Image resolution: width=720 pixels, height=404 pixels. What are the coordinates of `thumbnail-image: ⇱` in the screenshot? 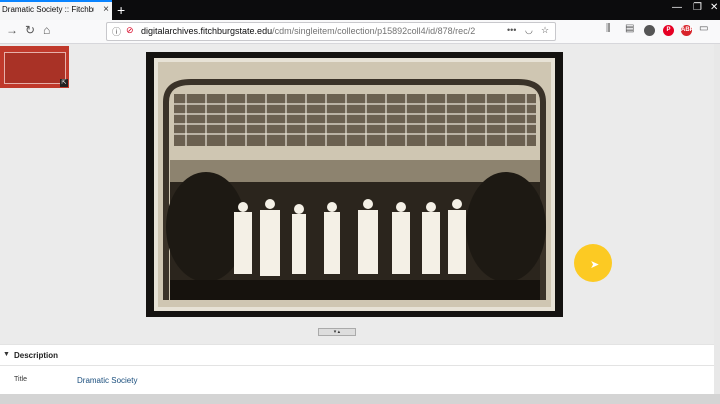 It's located at (34, 67).